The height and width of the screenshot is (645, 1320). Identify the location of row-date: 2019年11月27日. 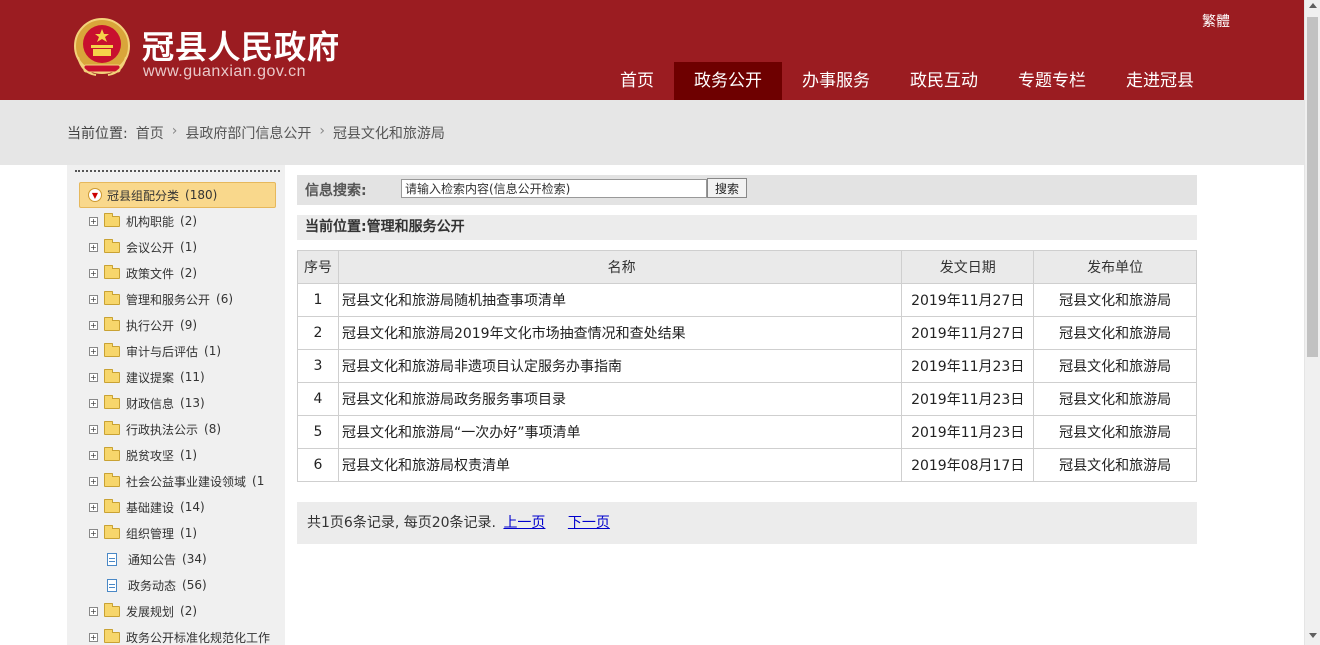
(968, 300).